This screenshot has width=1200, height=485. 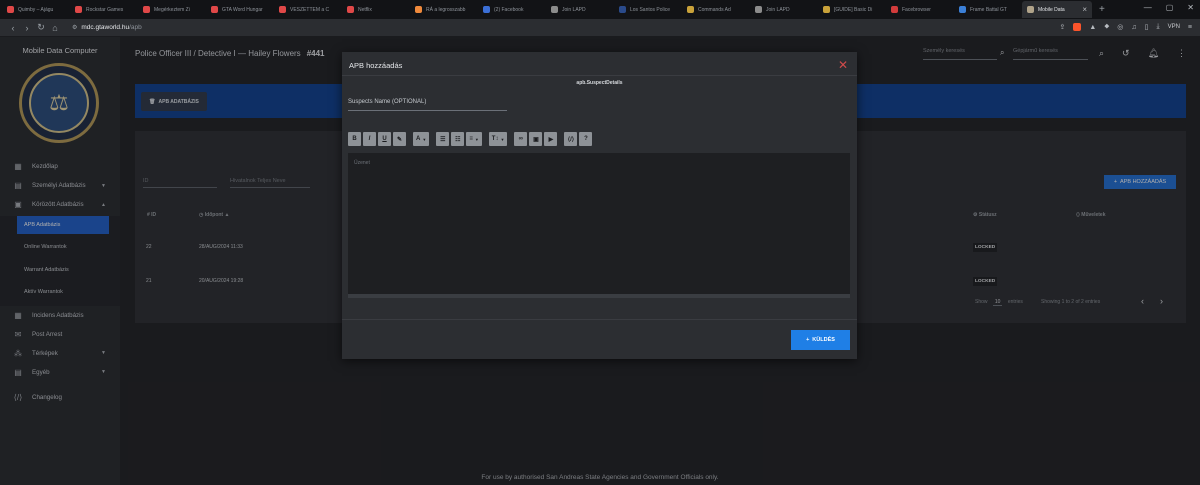 I want to click on url-field: ⚙ mdc.gtaworld.hu /apb, so click(x=107, y=27).